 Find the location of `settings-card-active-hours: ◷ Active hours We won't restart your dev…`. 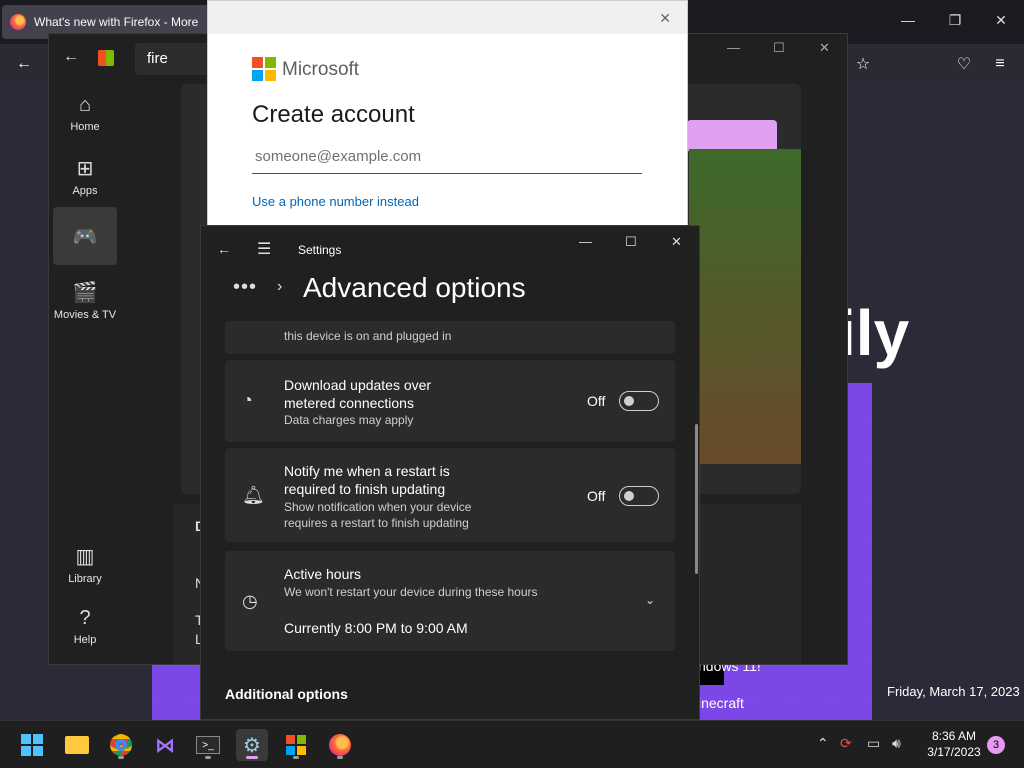

settings-card-active-hours: ◷ Active hours We won't restart your dev… is located at coordinates (450, 601).